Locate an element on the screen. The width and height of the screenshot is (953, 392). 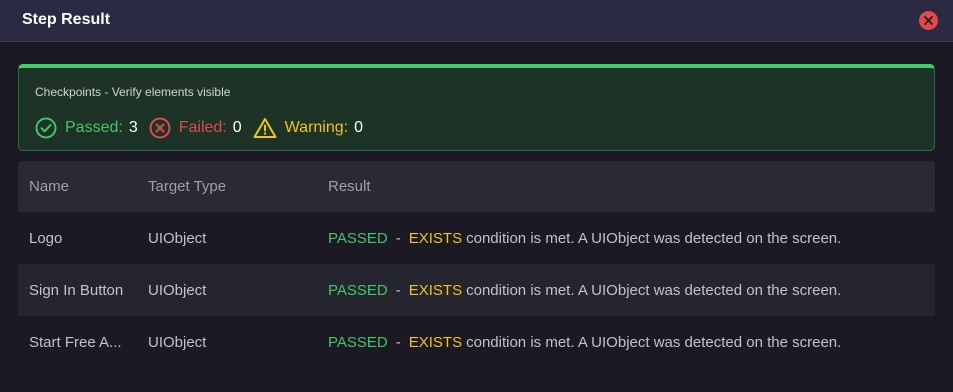
failed-count: 0 is located at coordinates (237, 127).